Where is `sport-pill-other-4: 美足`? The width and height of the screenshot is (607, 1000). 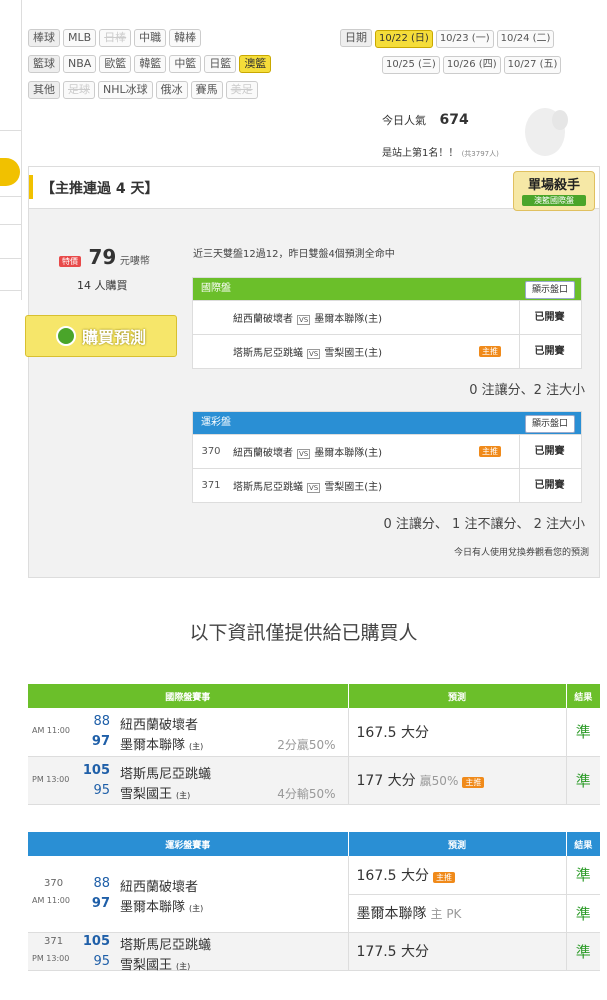
sport-pill-other-4: 美足 is located at coordinates (241, 90).